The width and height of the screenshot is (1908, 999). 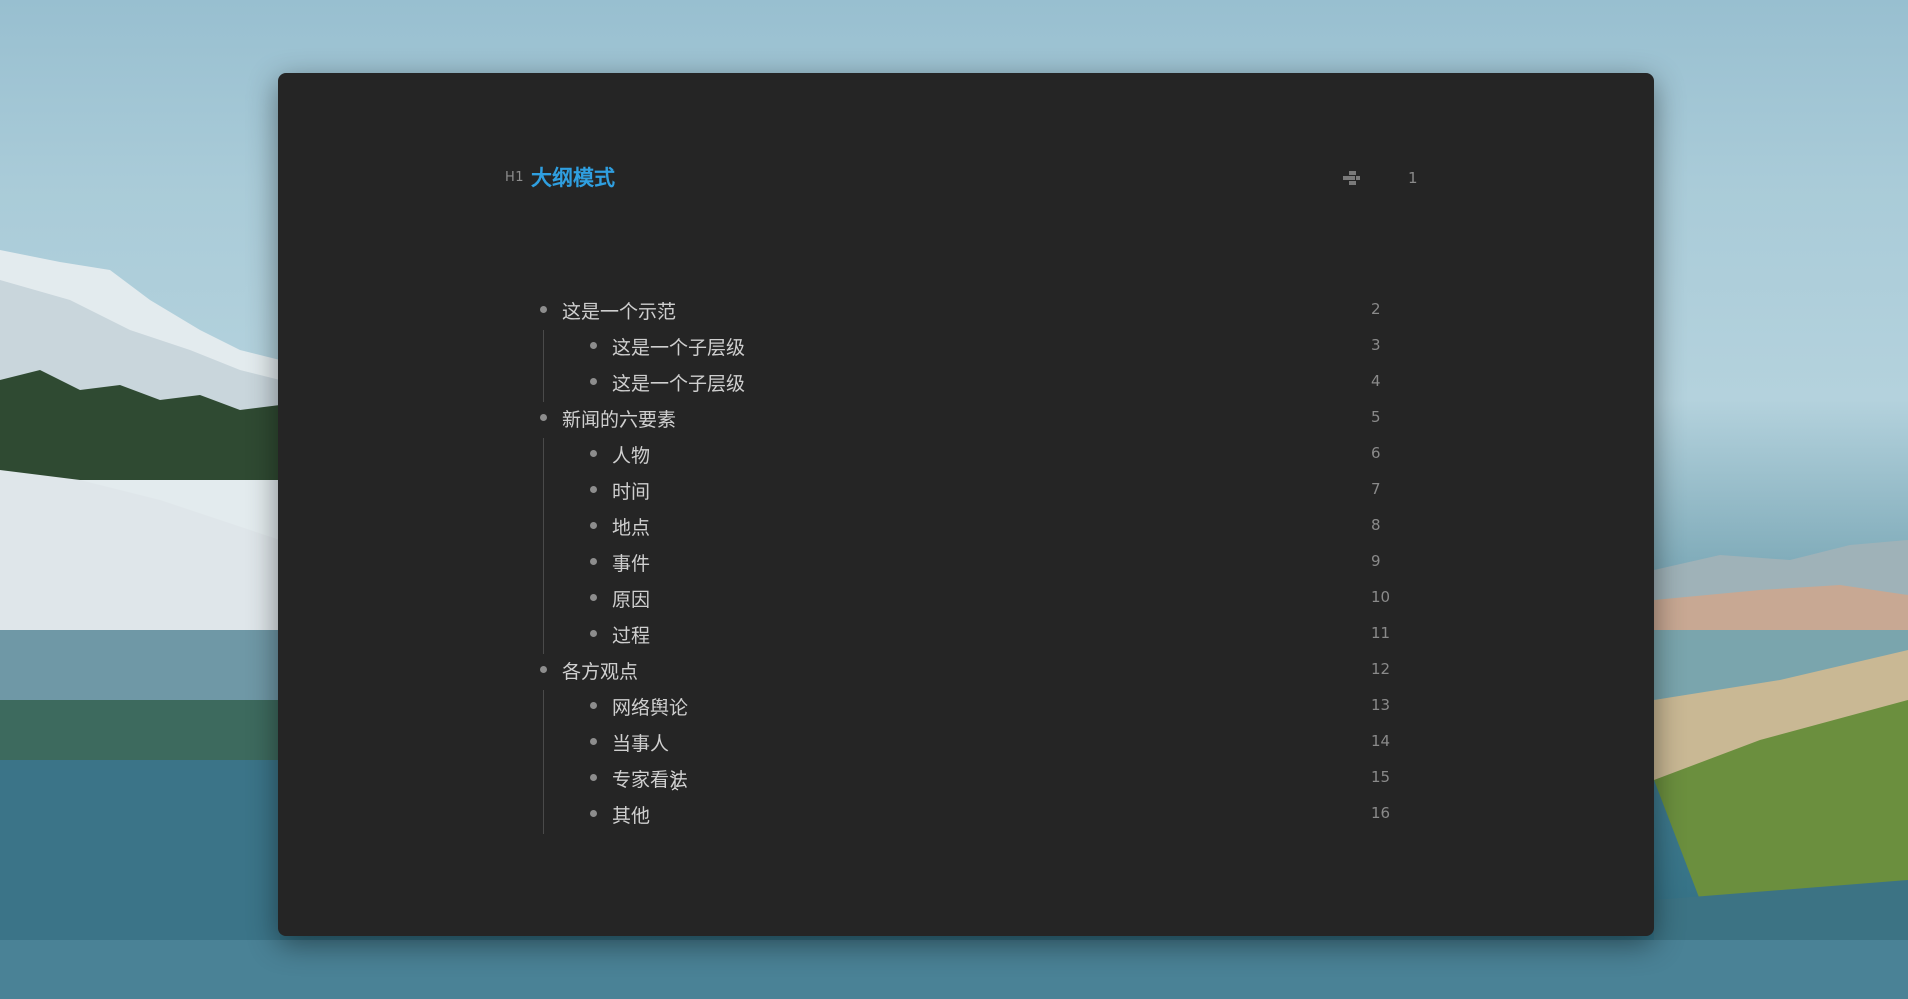 I want to click on outline-item-text: 这是一个示范, so click(x=619, y=310).